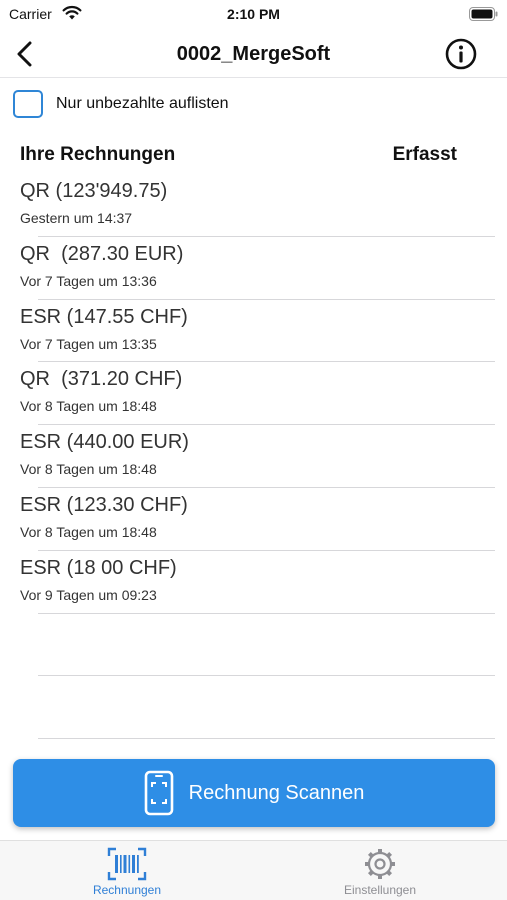 Image resolution: width=507 pixels, height=900 pixels. I want to click on invoice-date: Gestern um 14:37, so click(76, 218).